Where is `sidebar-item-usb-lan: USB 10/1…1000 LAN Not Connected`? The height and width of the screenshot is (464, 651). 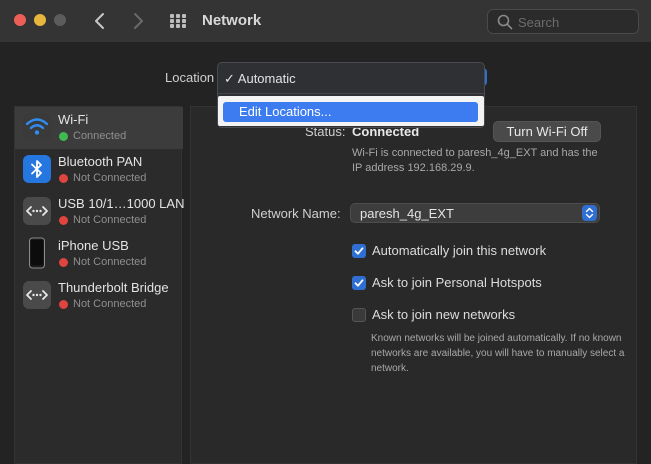 sidebar-item-usb-lan: USB 10/1…1000 LAN Not Connected is located at coordinates (100, 212).